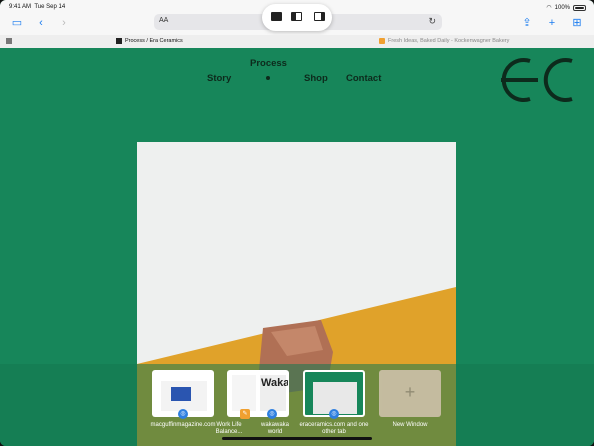 This screenshot has height=446, width=594. I want to click on back-icon: ‹, so click(41, 23).